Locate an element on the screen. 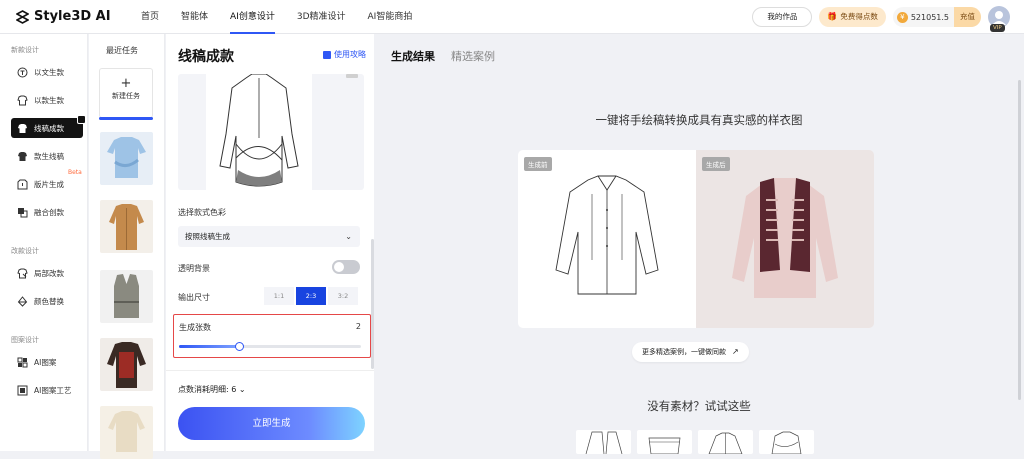 This screenshot has height=459, width=1024. sidebar-item-label: 线稿成款 is located at coordinates (49, 128).